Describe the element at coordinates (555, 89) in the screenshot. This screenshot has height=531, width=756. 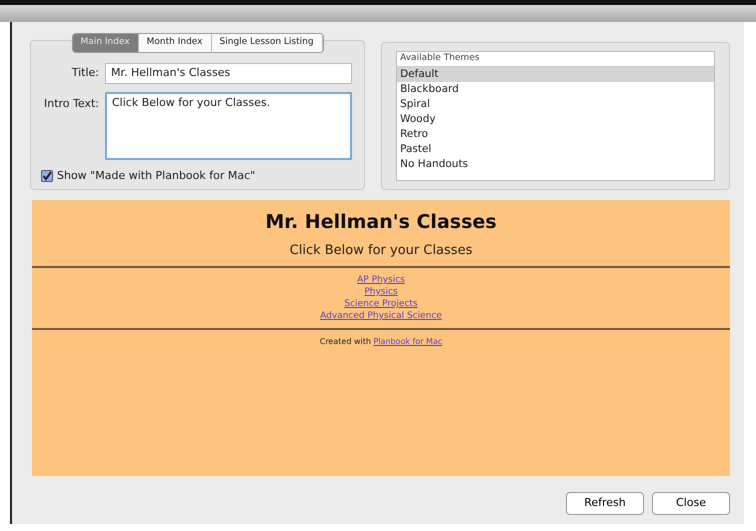
I see `theme-item: Blackboard` at that location.